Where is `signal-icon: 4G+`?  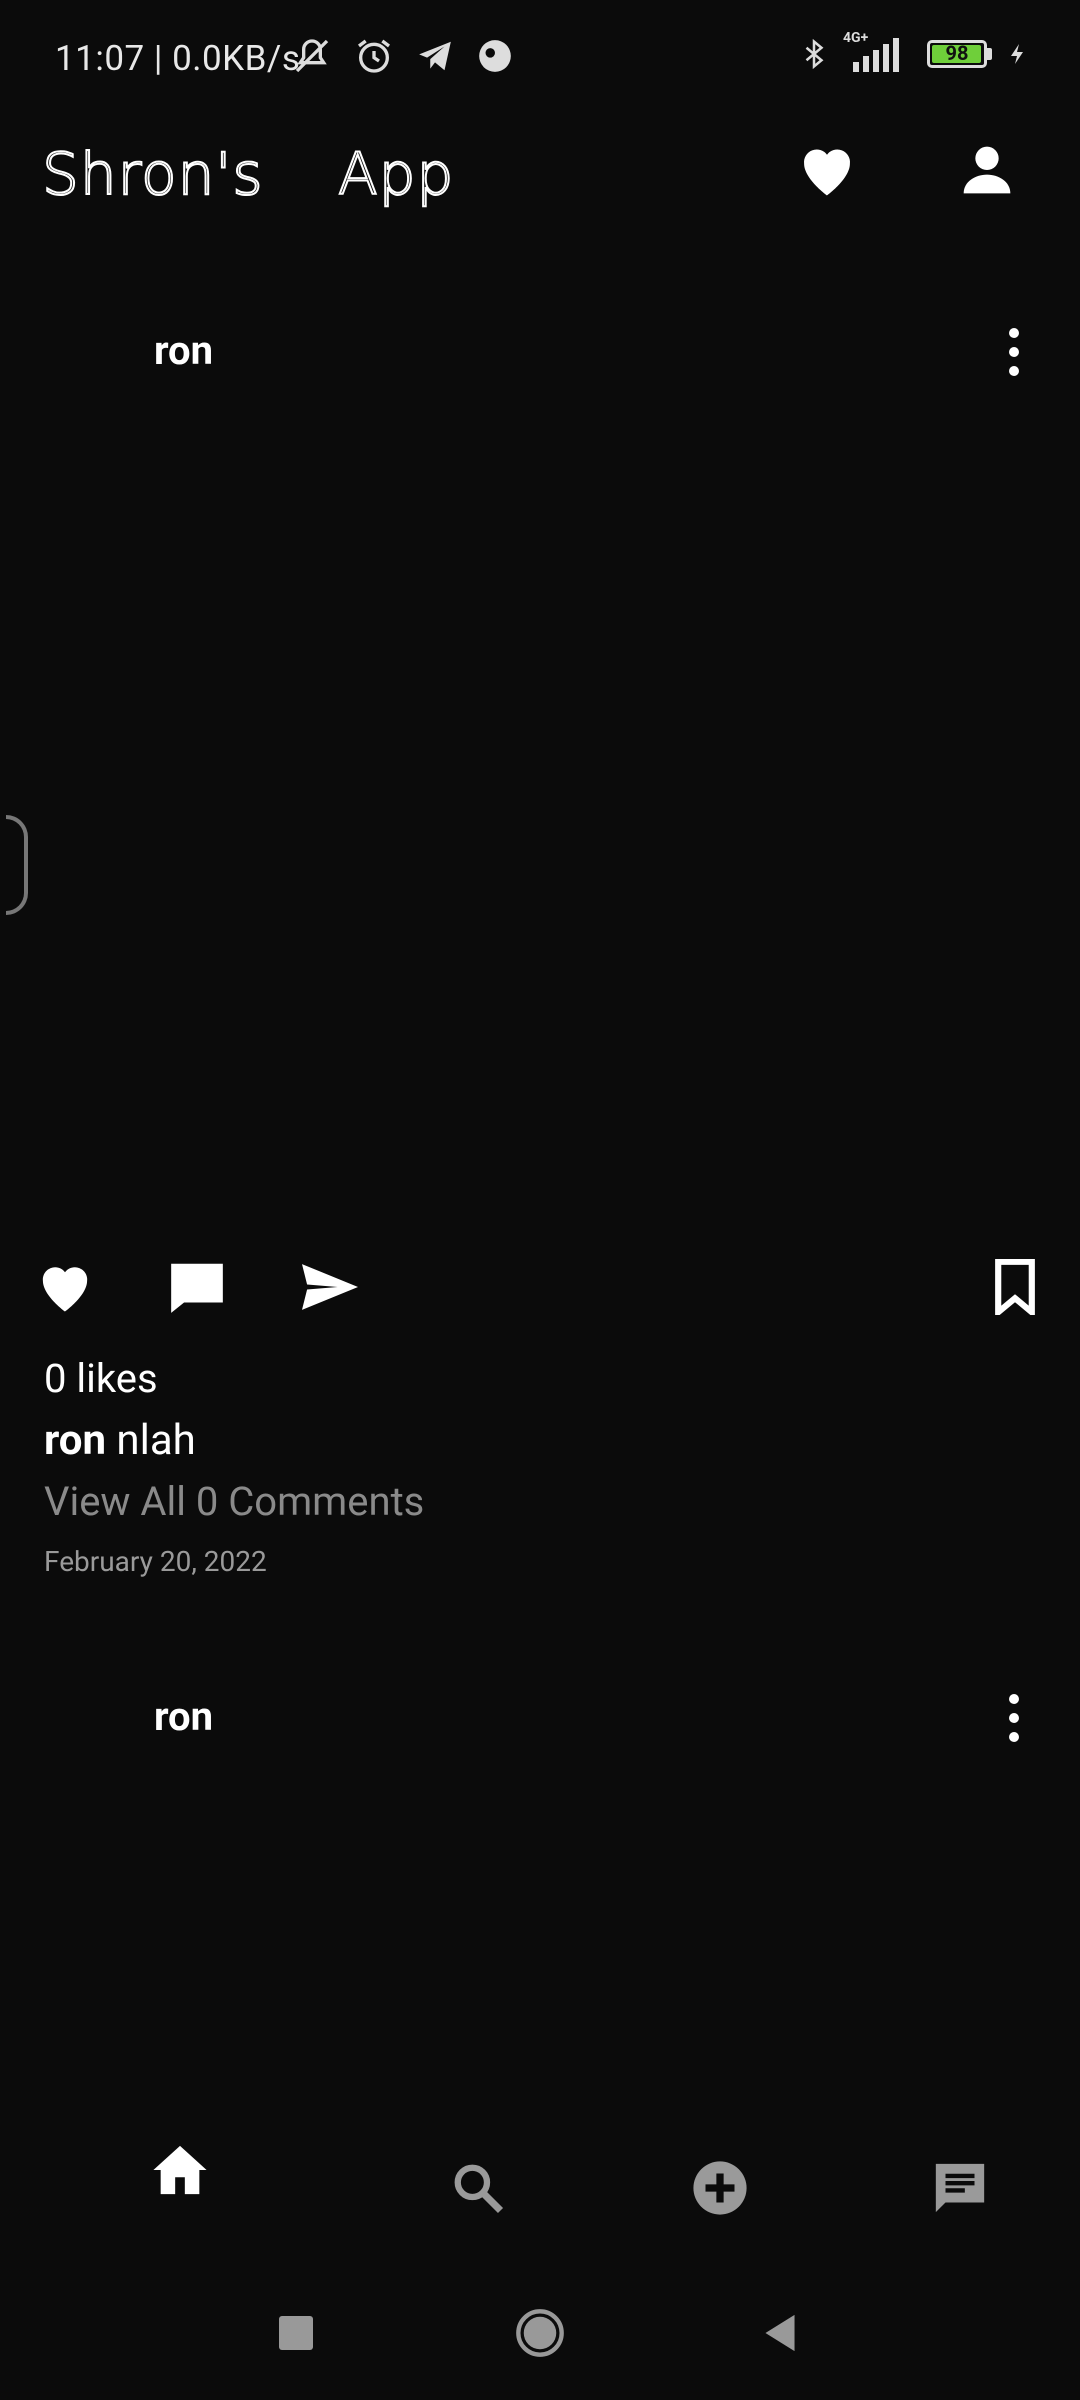 signal-icon: 4G+ is located at coordinates (878, 51).